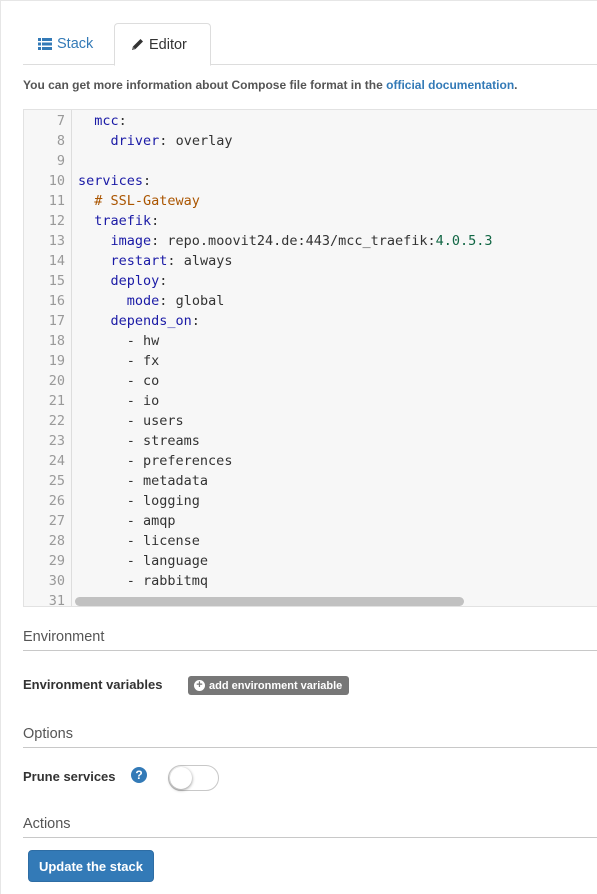 The image size is (597, 894). I want to click on add-environment-variable-label: add environment variable, so click(276, 685).